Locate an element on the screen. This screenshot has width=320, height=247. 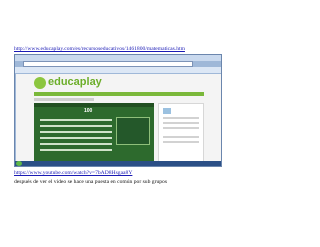
sidebar-thumbnail is located at coordinates (167, 111).